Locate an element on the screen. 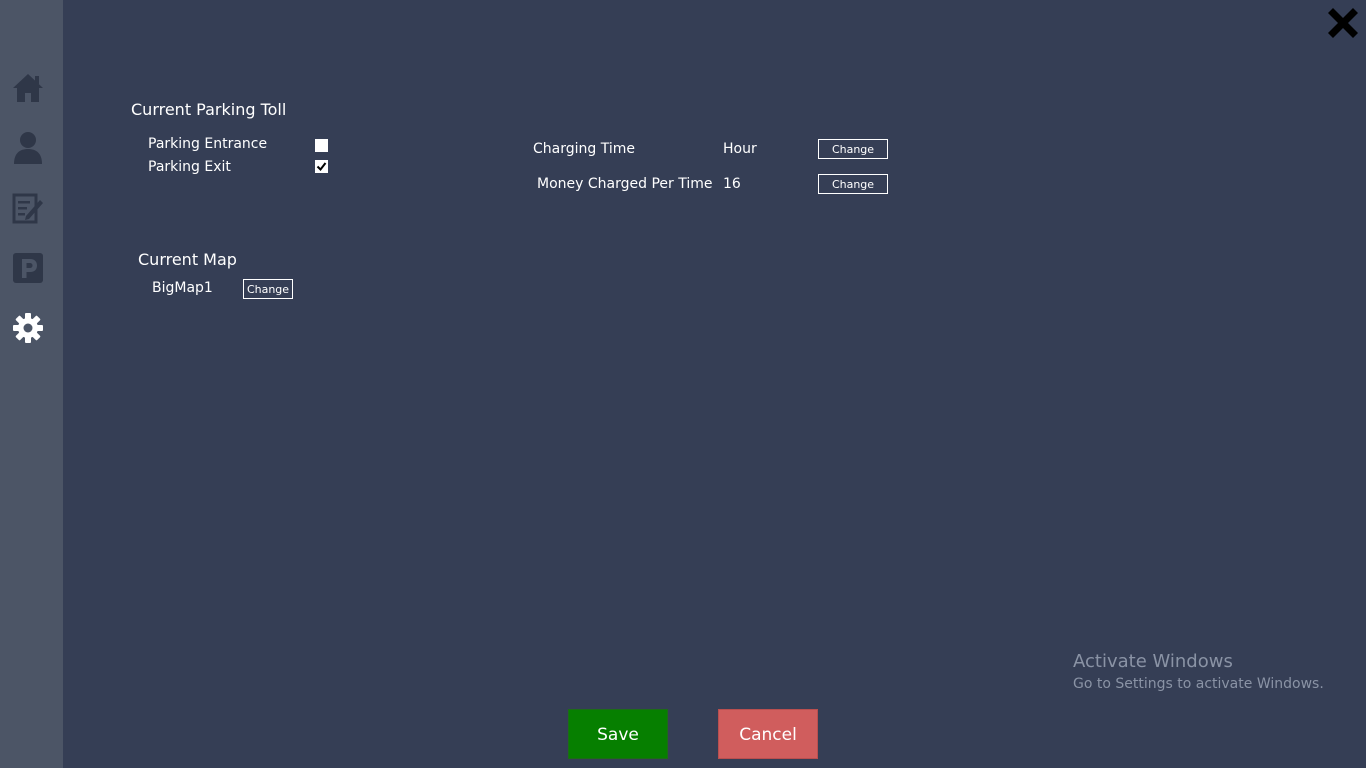 The image size is (1366, 768). money-charged-label: Money Charged Per Time is located at coordinates (625, 184).